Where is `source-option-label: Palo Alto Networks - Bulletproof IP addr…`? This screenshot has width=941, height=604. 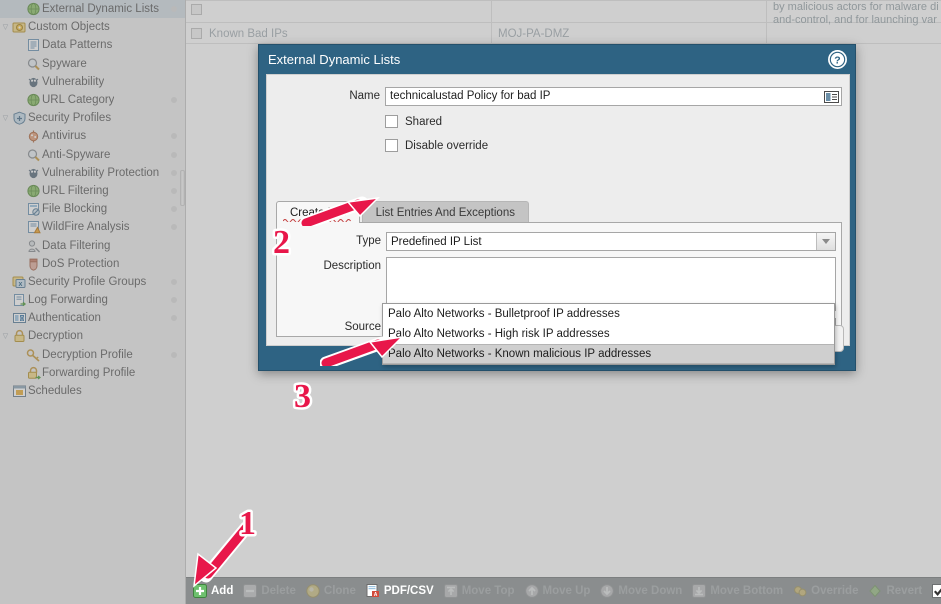
source-option-label: Palo Alto Networks - Bulletproof IP addr… is located at coordinates (504, 314).